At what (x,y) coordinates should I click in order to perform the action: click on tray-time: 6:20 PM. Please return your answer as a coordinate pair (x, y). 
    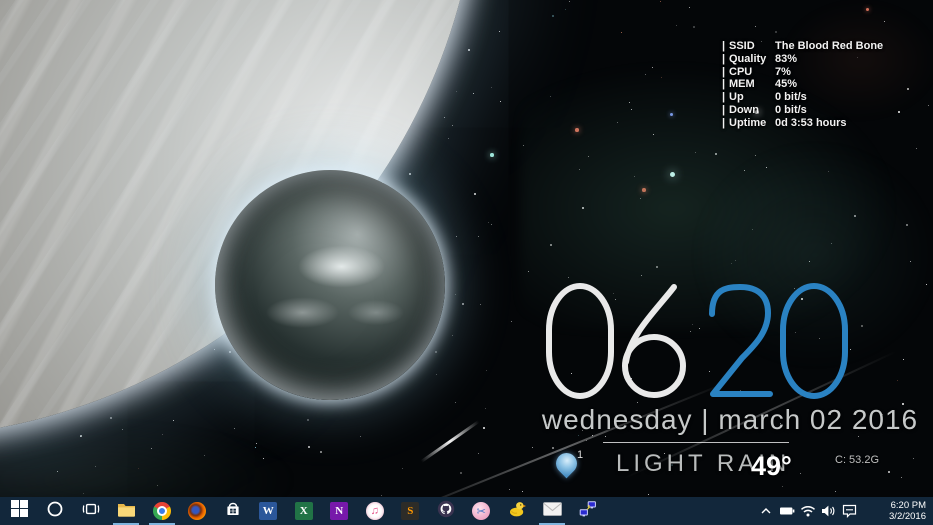
    Looking at the image, I should click on (908, 505).